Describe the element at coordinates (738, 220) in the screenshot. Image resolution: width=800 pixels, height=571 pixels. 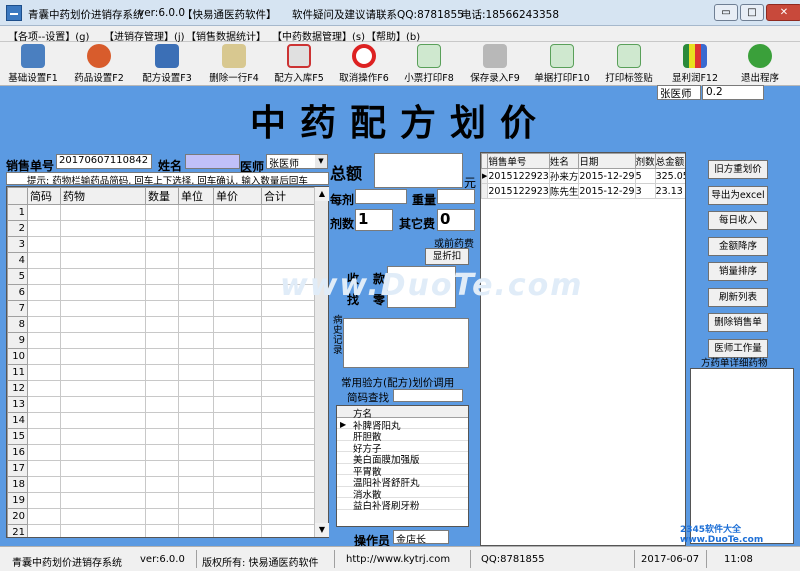
I see `daily-income-button: 每日收入` at that location.